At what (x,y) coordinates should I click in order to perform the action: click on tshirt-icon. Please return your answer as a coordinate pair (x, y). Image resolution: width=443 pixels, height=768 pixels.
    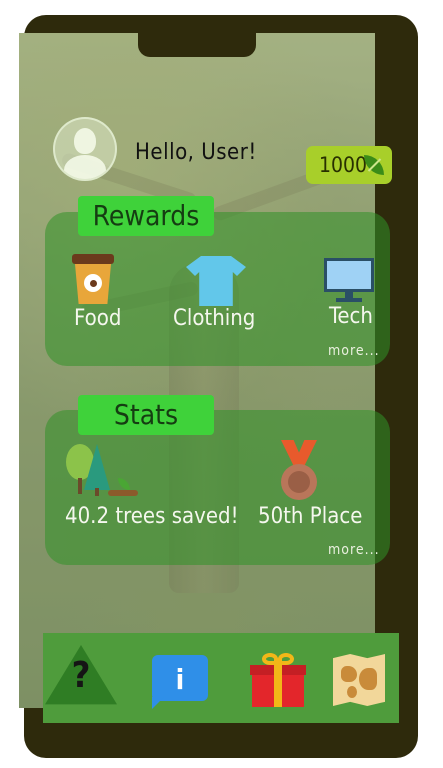
    Looking at the image, I should click on (216, 281).